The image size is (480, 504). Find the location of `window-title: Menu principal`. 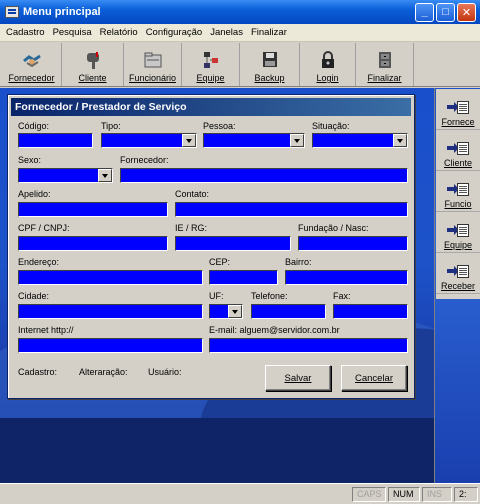

window-title: Menu principal is located at coordinates (62, 12).